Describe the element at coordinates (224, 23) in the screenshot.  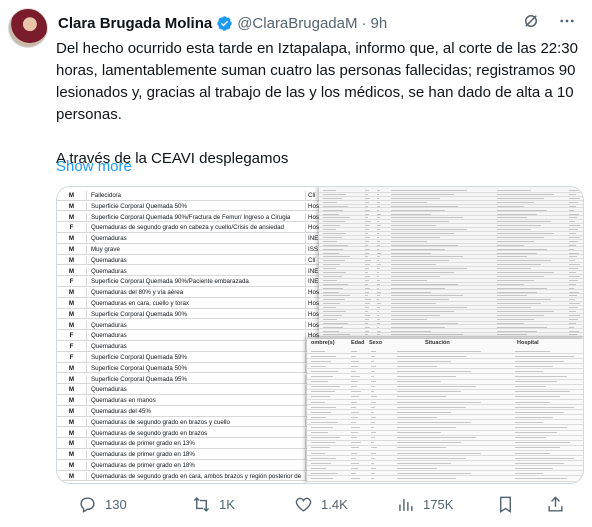
I see `verified-badge-icon` at that location.